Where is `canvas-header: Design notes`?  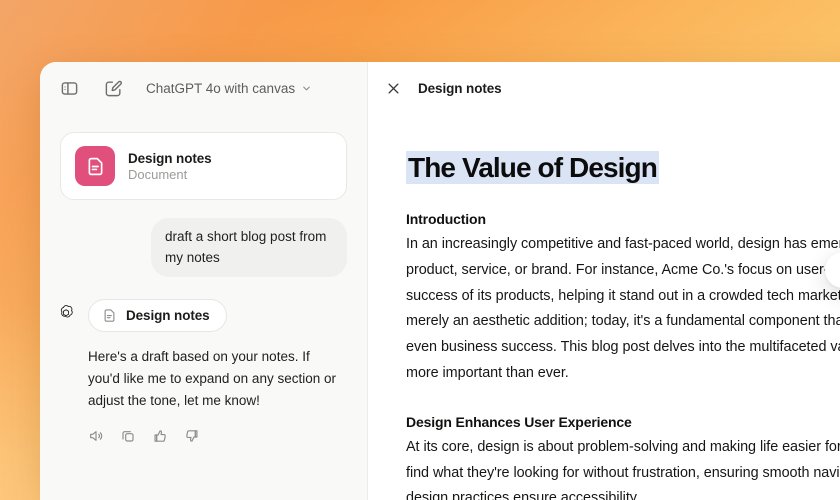 canvas-header: Design notes is located at coordinates (604, 88).